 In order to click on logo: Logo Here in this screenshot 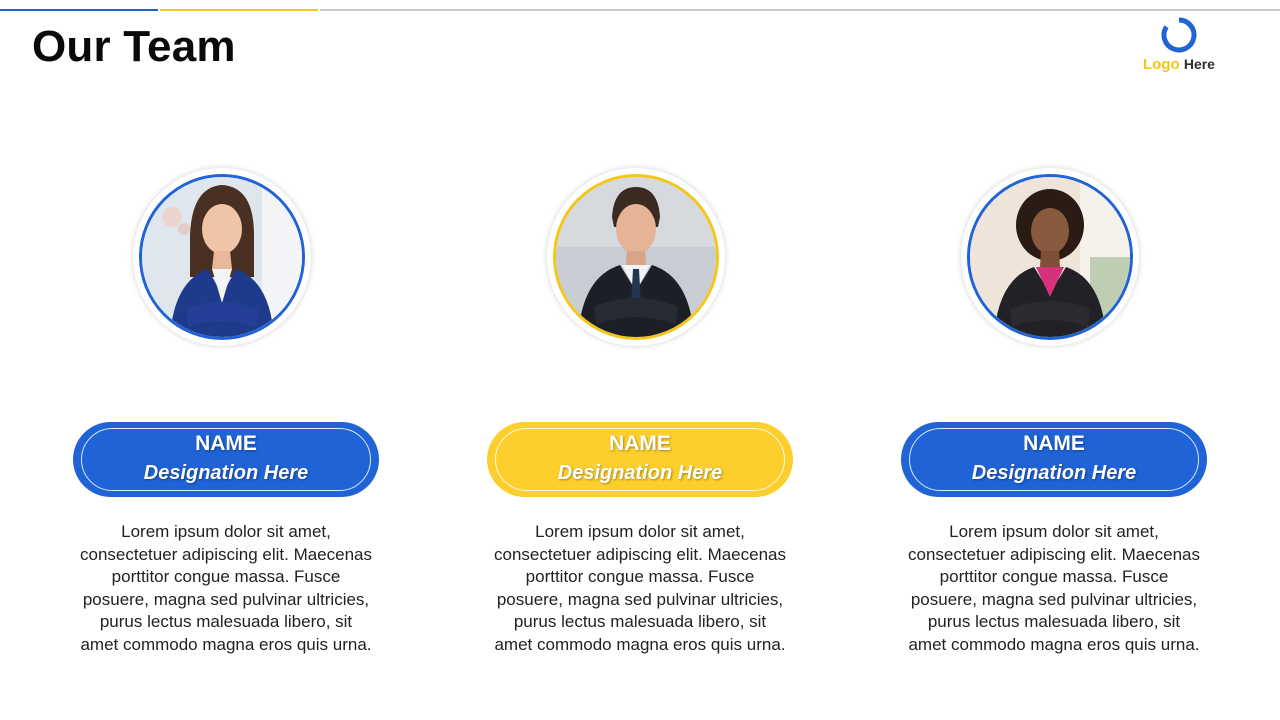, I will do `click(1179, 46)`.